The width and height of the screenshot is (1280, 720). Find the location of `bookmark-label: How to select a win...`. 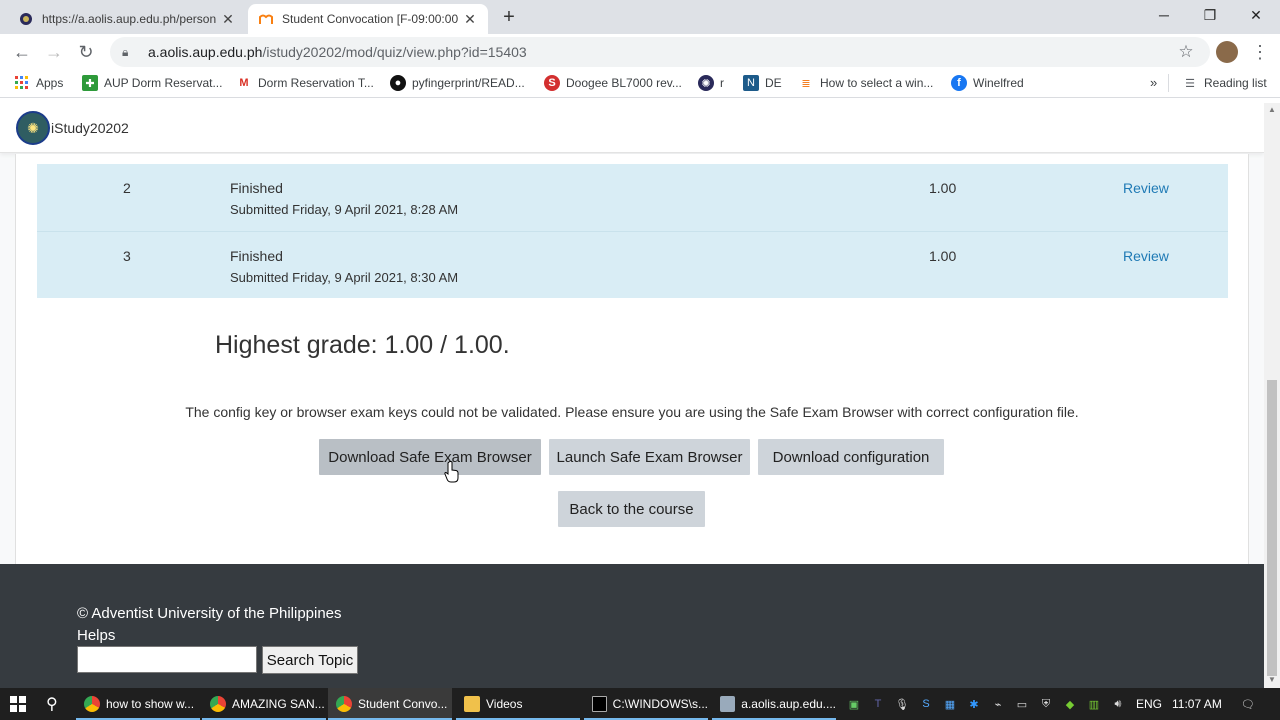

bookmark-label: How to select a win... is located at coordinates (877, 83).